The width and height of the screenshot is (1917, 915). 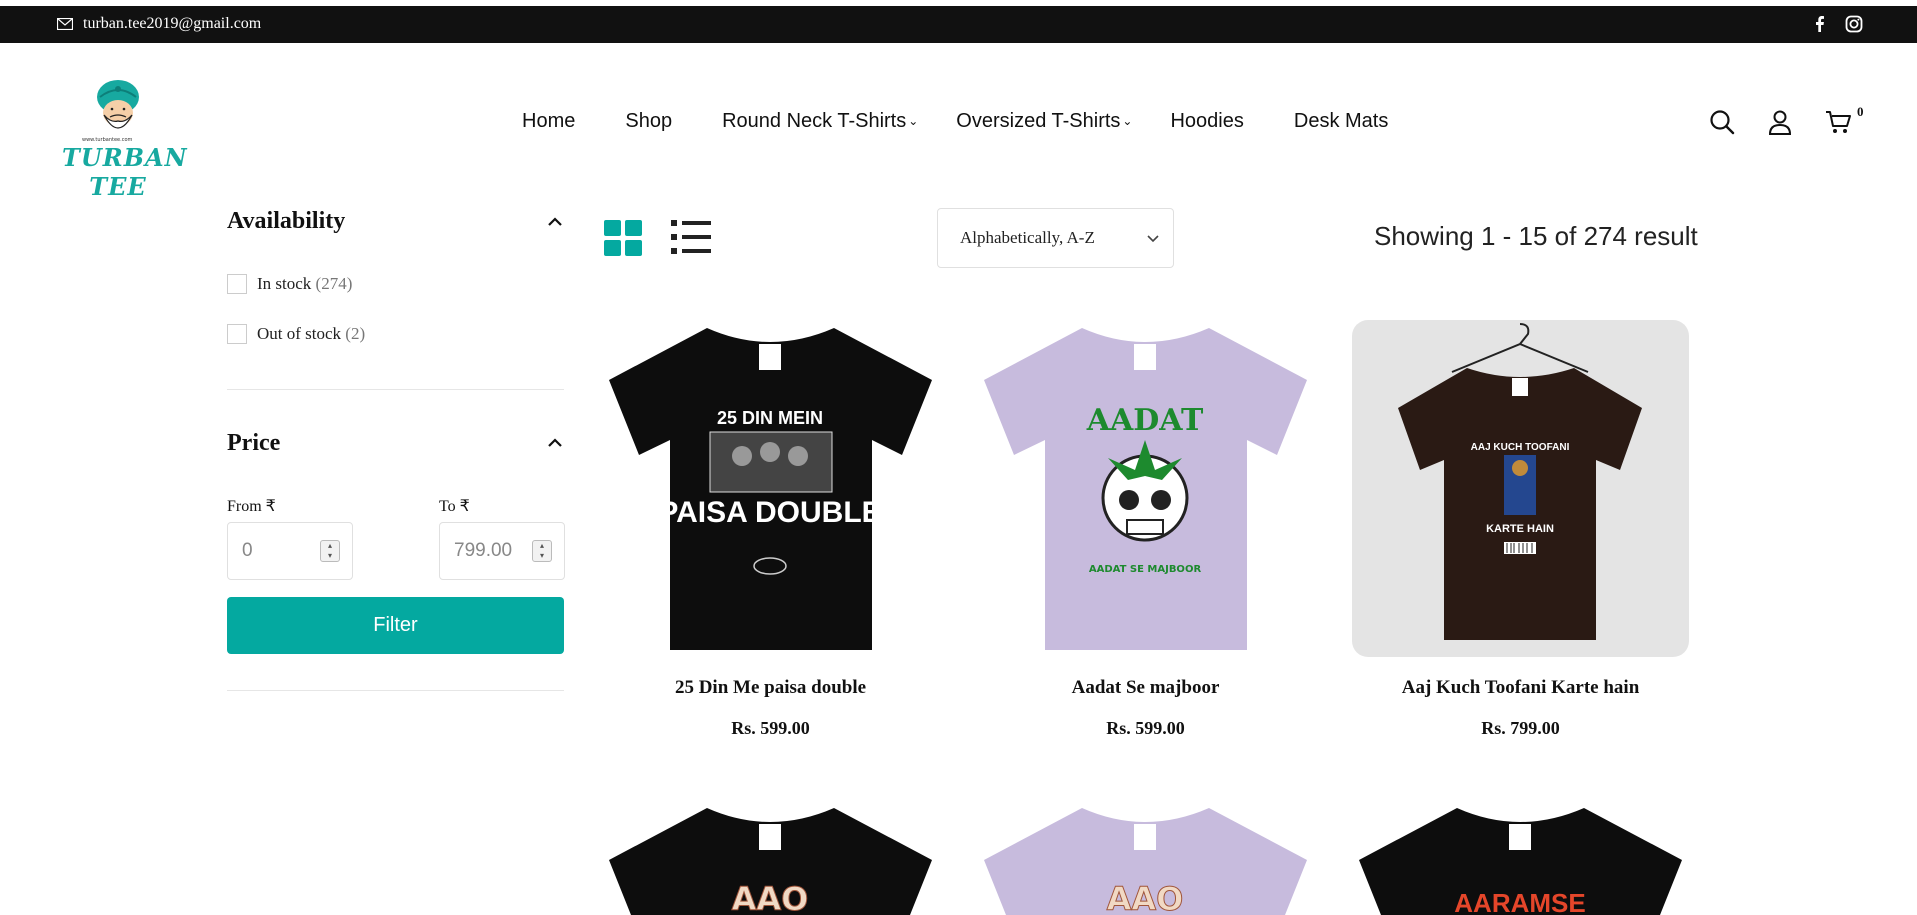 What do you see at coordinates (1780, 122) in the screenshot?
I see `account-icon` at bounding box center [1780, 122].